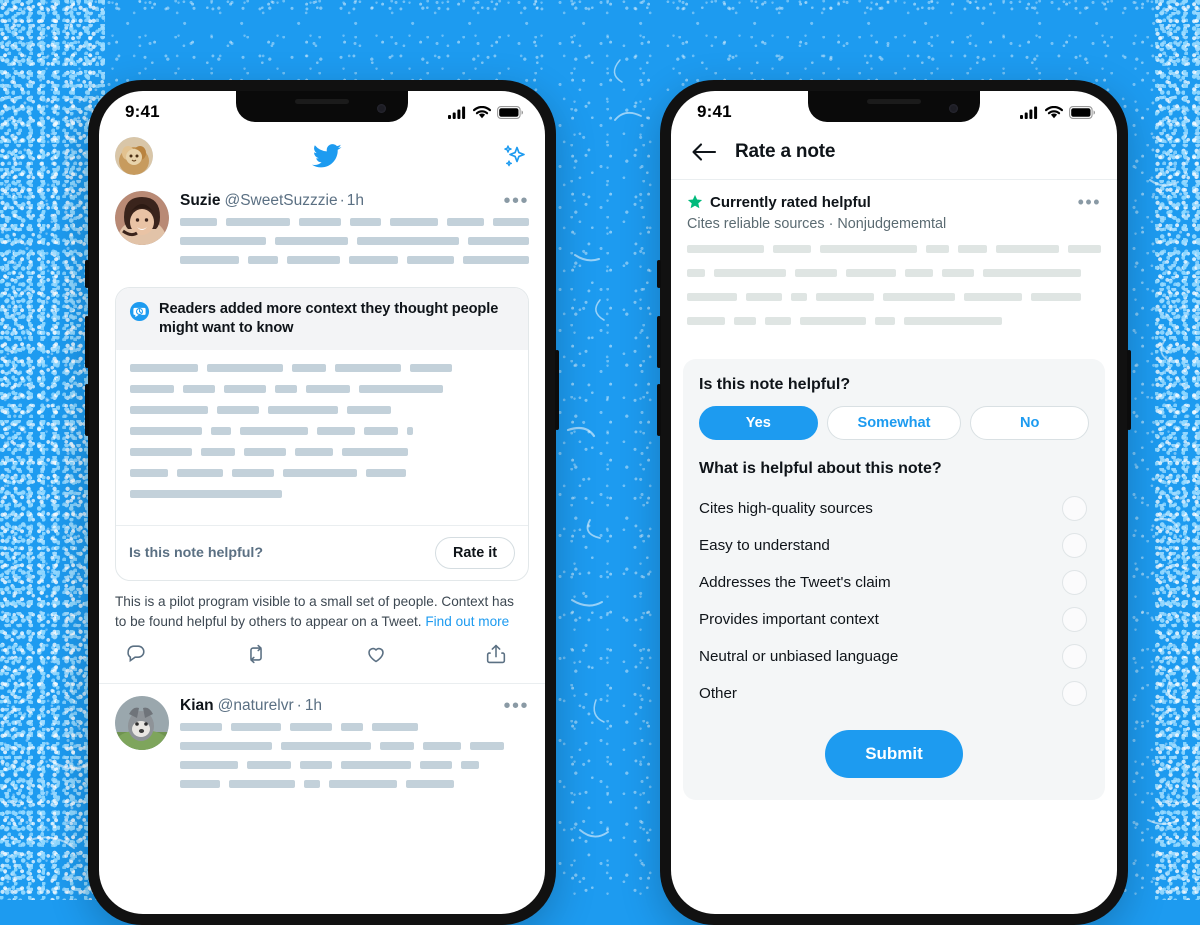 The width and height of the screenshot is (1200, 925). Describe the element at coordinates (894, 508) in the screenshot. I see `helpful-option-row: Cites high-quality sources` at that location.